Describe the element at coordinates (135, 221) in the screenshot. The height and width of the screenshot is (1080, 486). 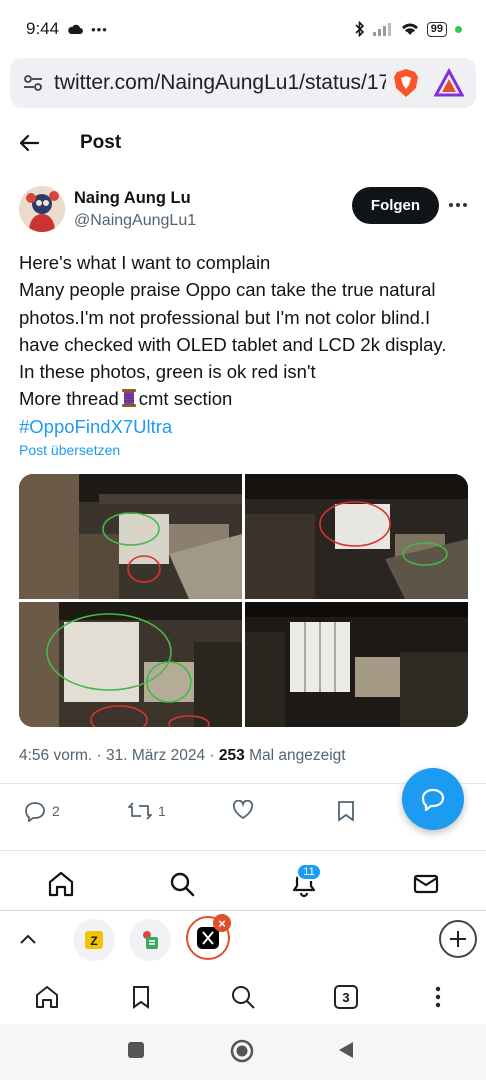
I see `author-handle: @NaingAungLu1` at that location.